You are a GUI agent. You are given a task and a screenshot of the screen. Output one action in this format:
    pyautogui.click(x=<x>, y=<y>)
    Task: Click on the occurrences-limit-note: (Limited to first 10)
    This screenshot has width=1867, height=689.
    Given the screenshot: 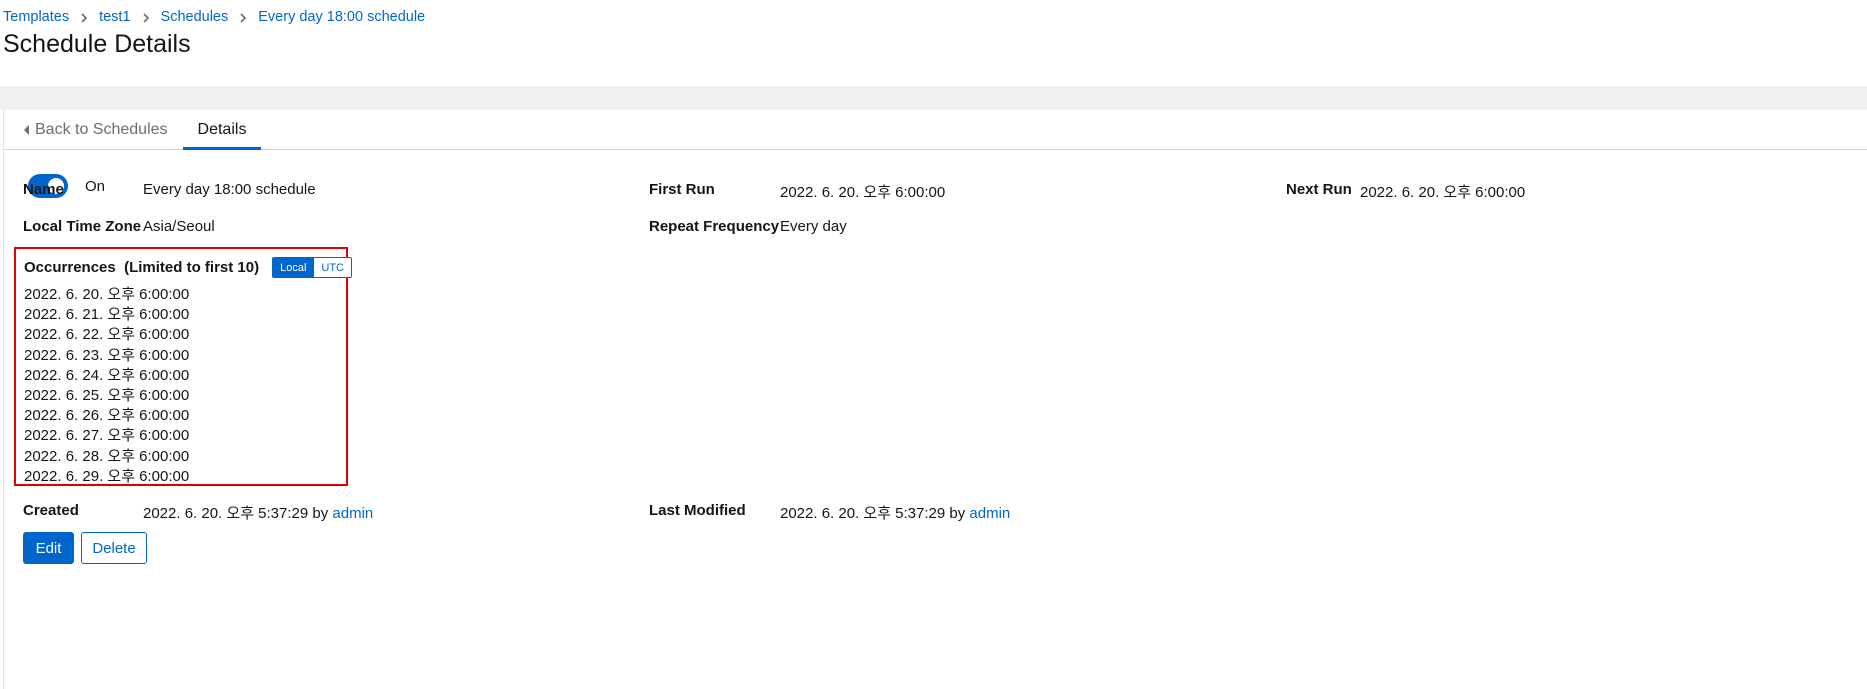 What is the action you would take?
    pyautogui.click(x=192, y=267)
    